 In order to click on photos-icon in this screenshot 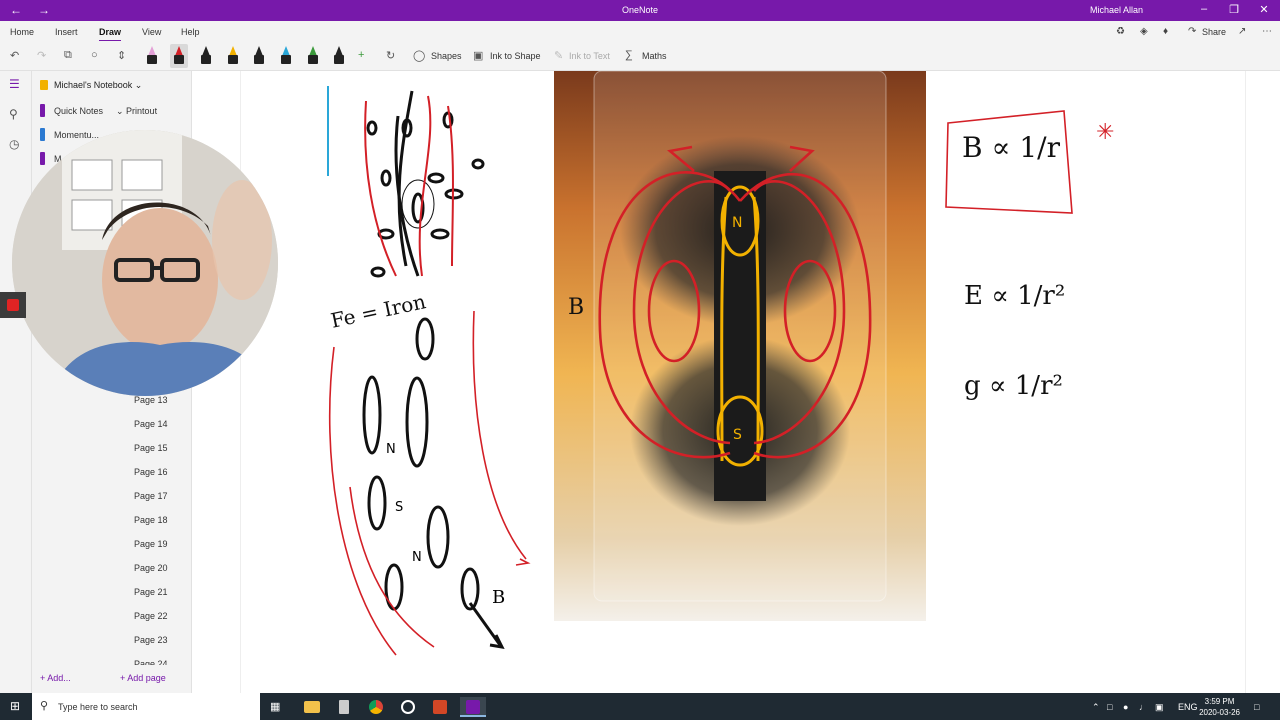, I will do `click(408, 707)`.